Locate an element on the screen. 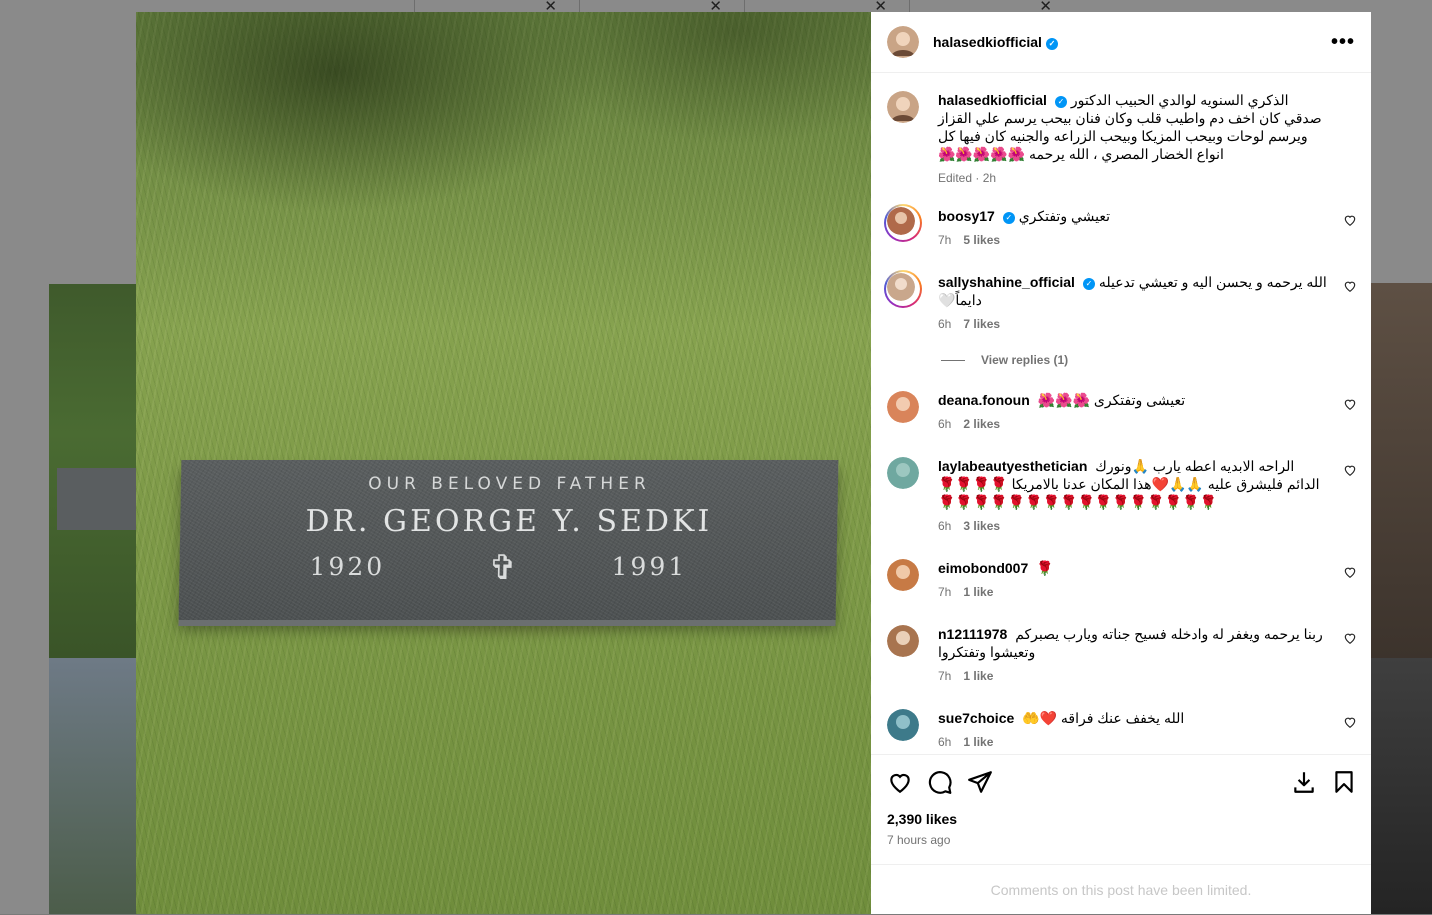 This screenshot has height=915, width=1432. comment-likes: 5 likes is located at coordinates (981, 240).